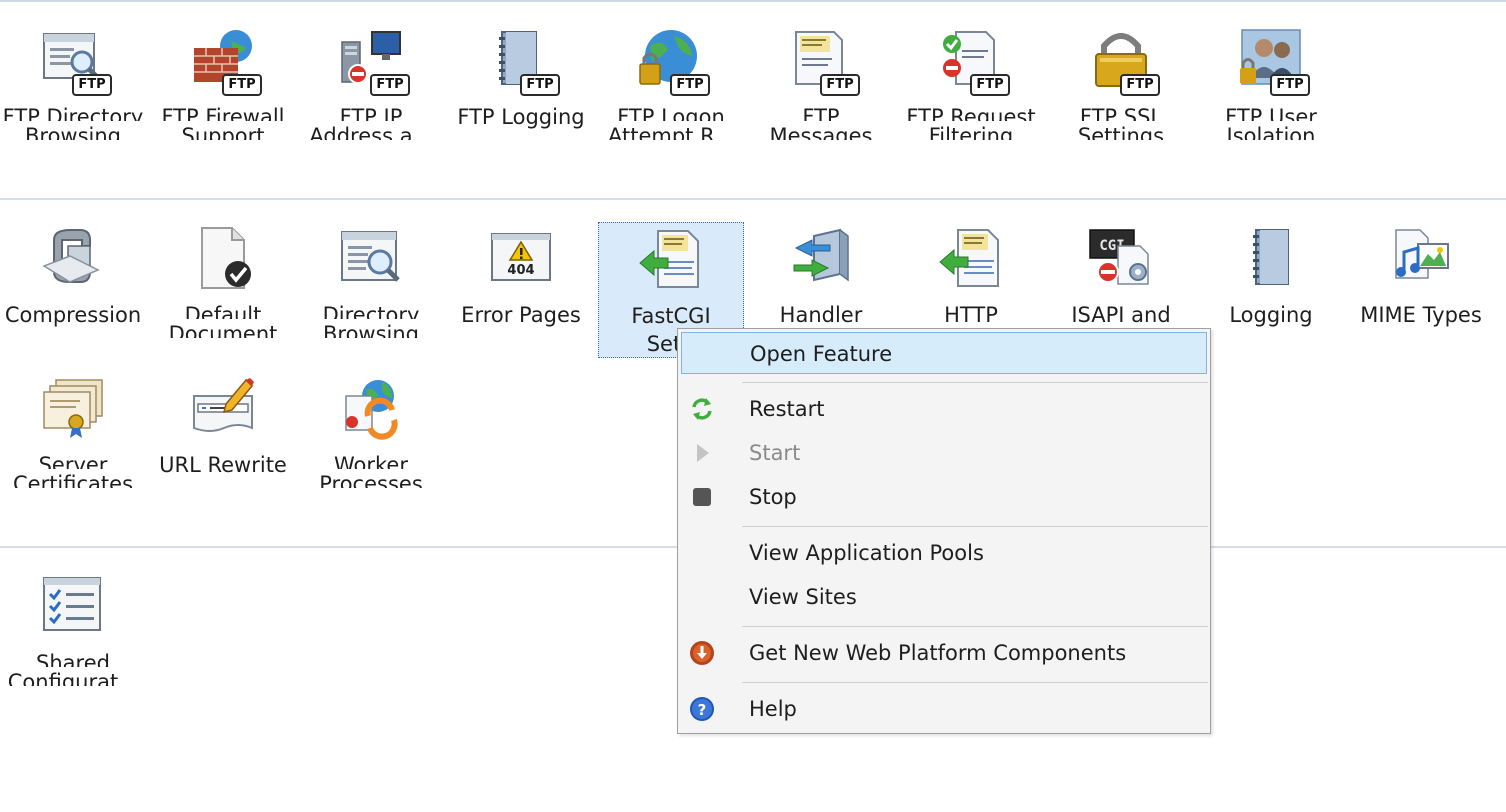 The height and width of the screenshot is (812, 1506). Describe the element at coordinates (971, 132) in the screenshot. I see `feature-label: Filtering` at that location.